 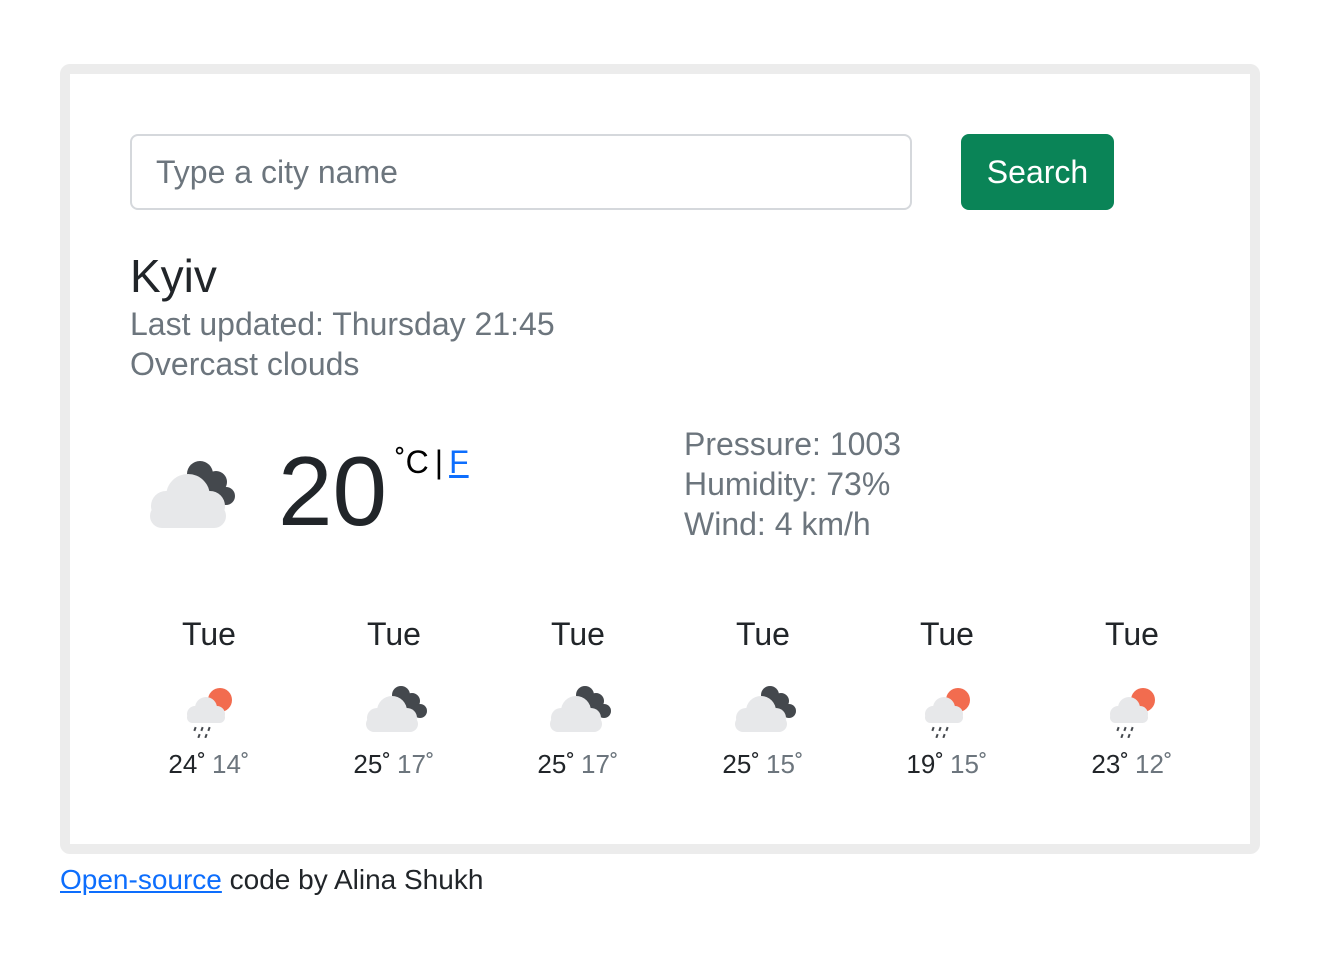 I want to click on search-button: Search, so click(x=1037, y=172).